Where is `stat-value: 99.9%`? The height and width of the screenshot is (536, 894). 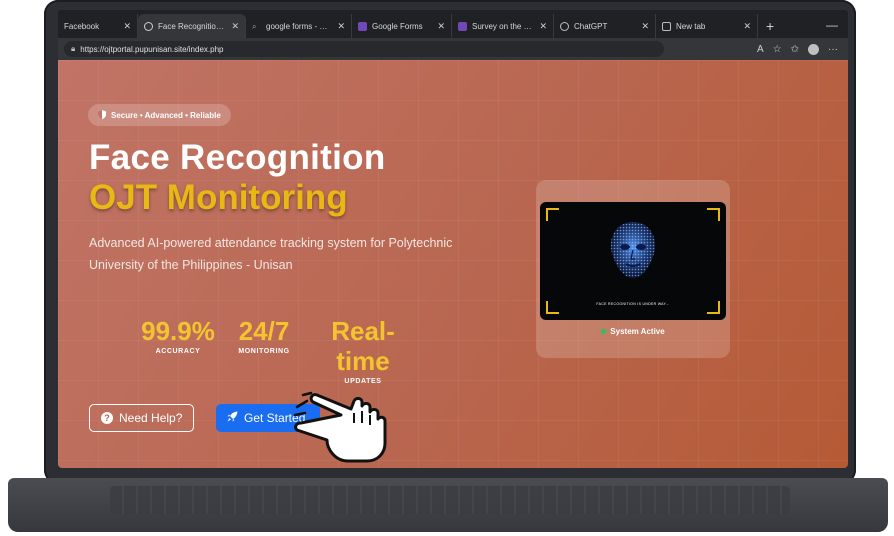
stat-value: 99.9% is located at coordinates (178, 331).